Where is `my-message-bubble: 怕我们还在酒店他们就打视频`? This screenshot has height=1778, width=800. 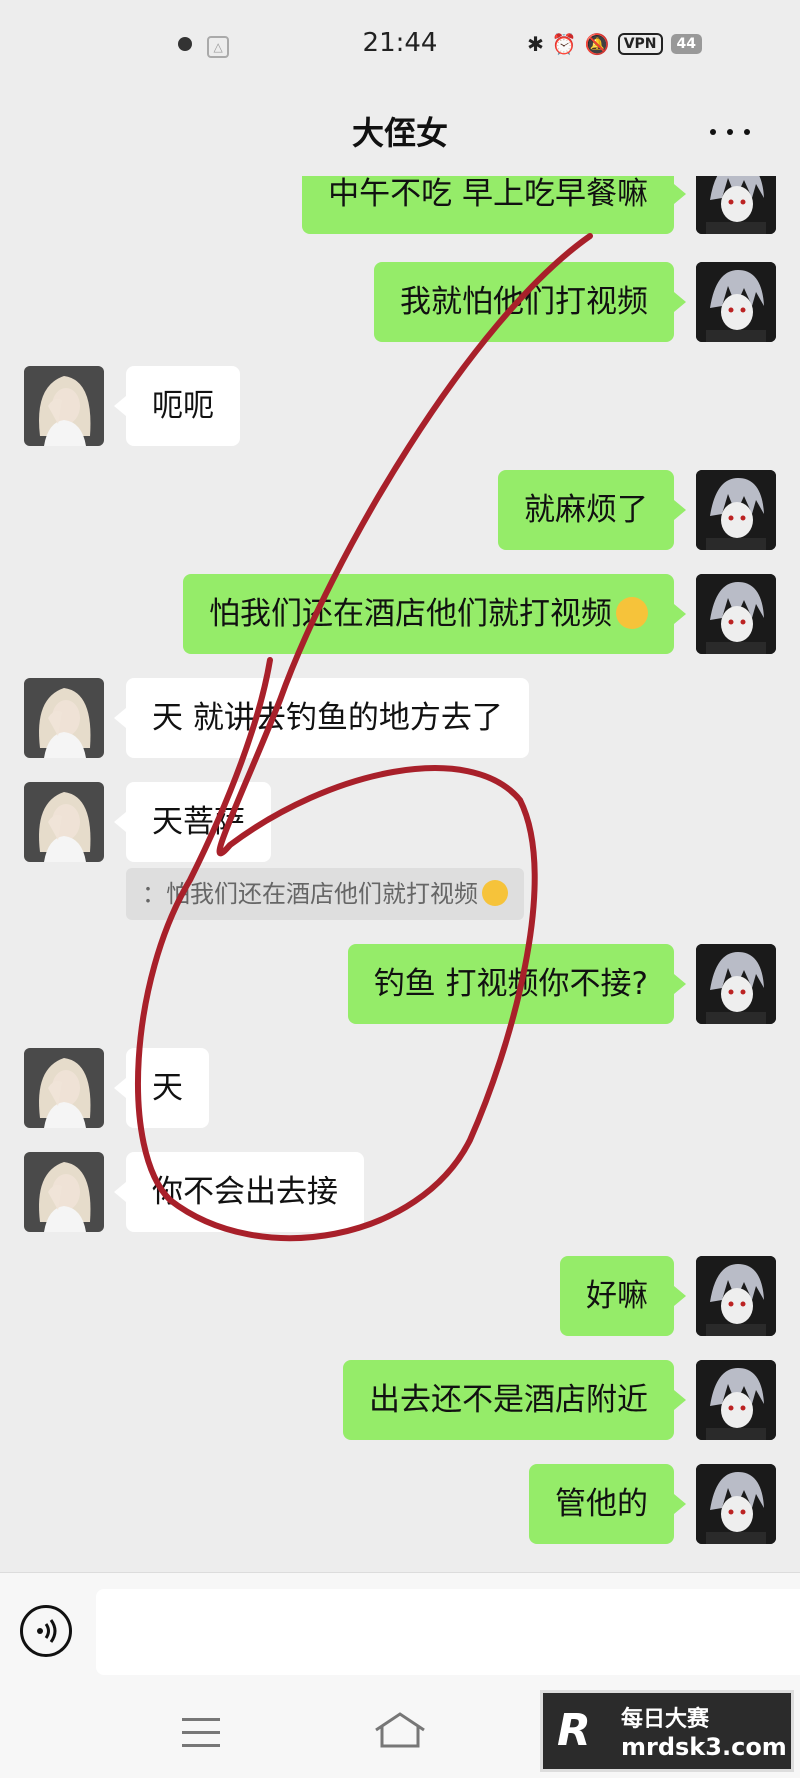
my-message-bubble: 怕我们还在酒店他们就打视频 is located at coordinates (434, 614).